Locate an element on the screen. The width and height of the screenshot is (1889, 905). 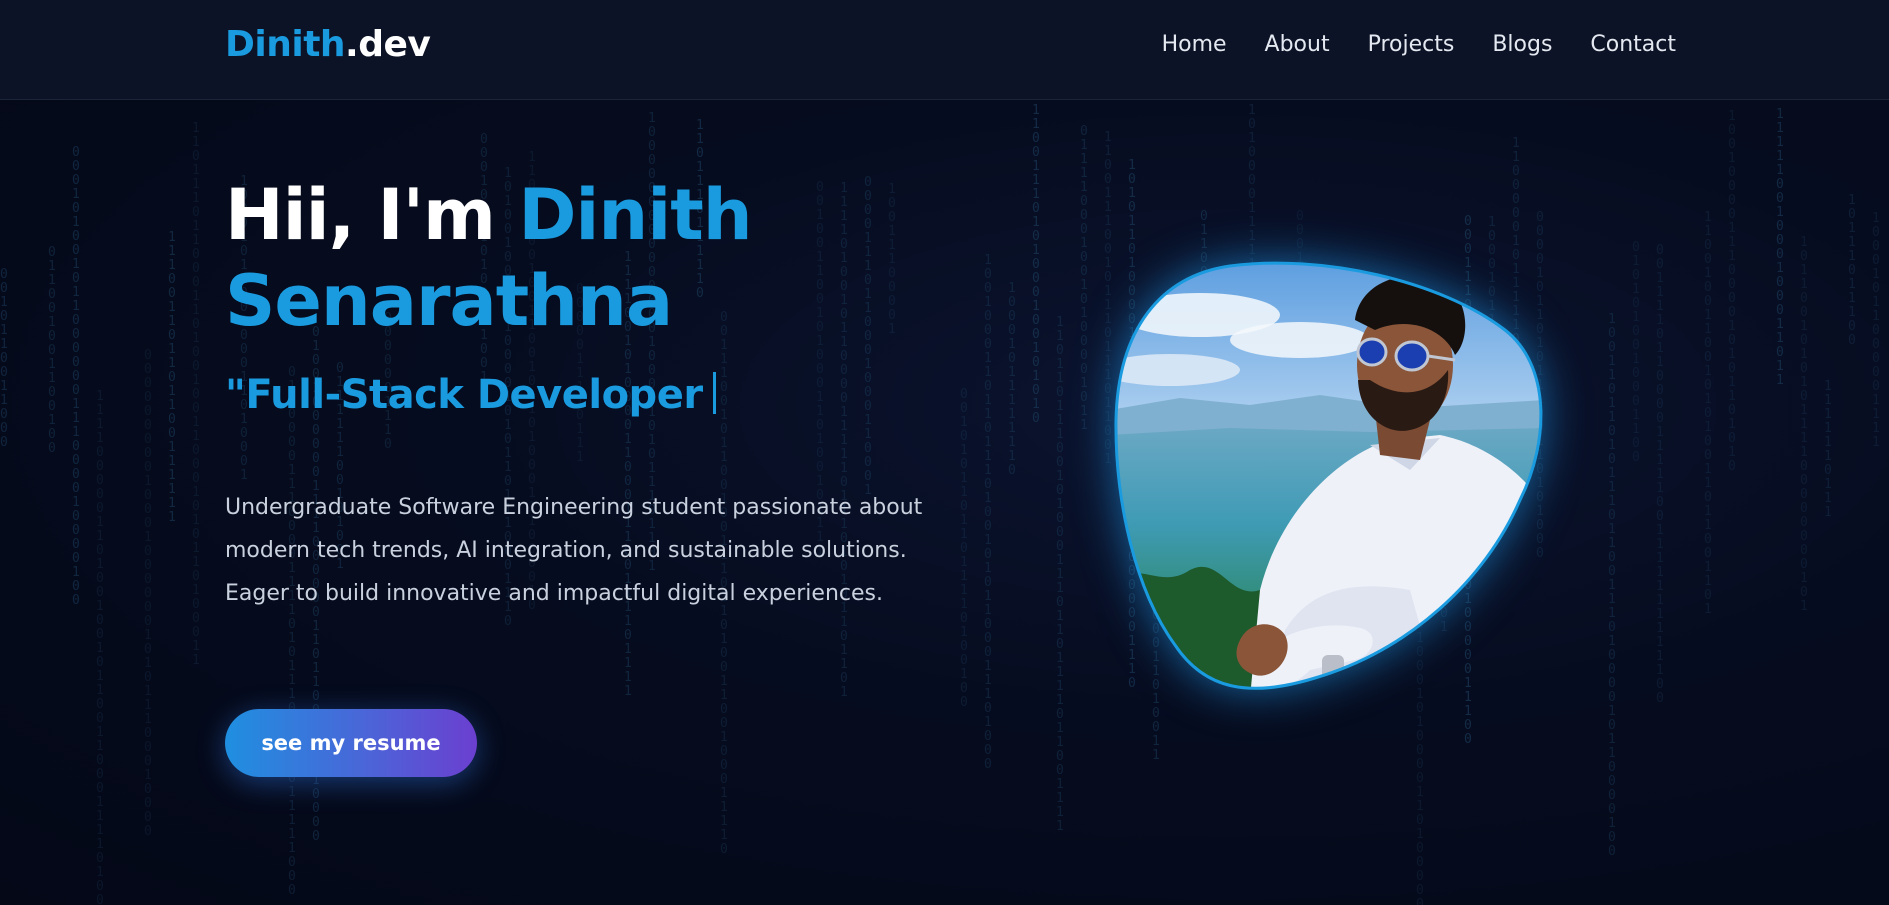
hero-name-last: Senarathna is located at coordinates (449, 301).